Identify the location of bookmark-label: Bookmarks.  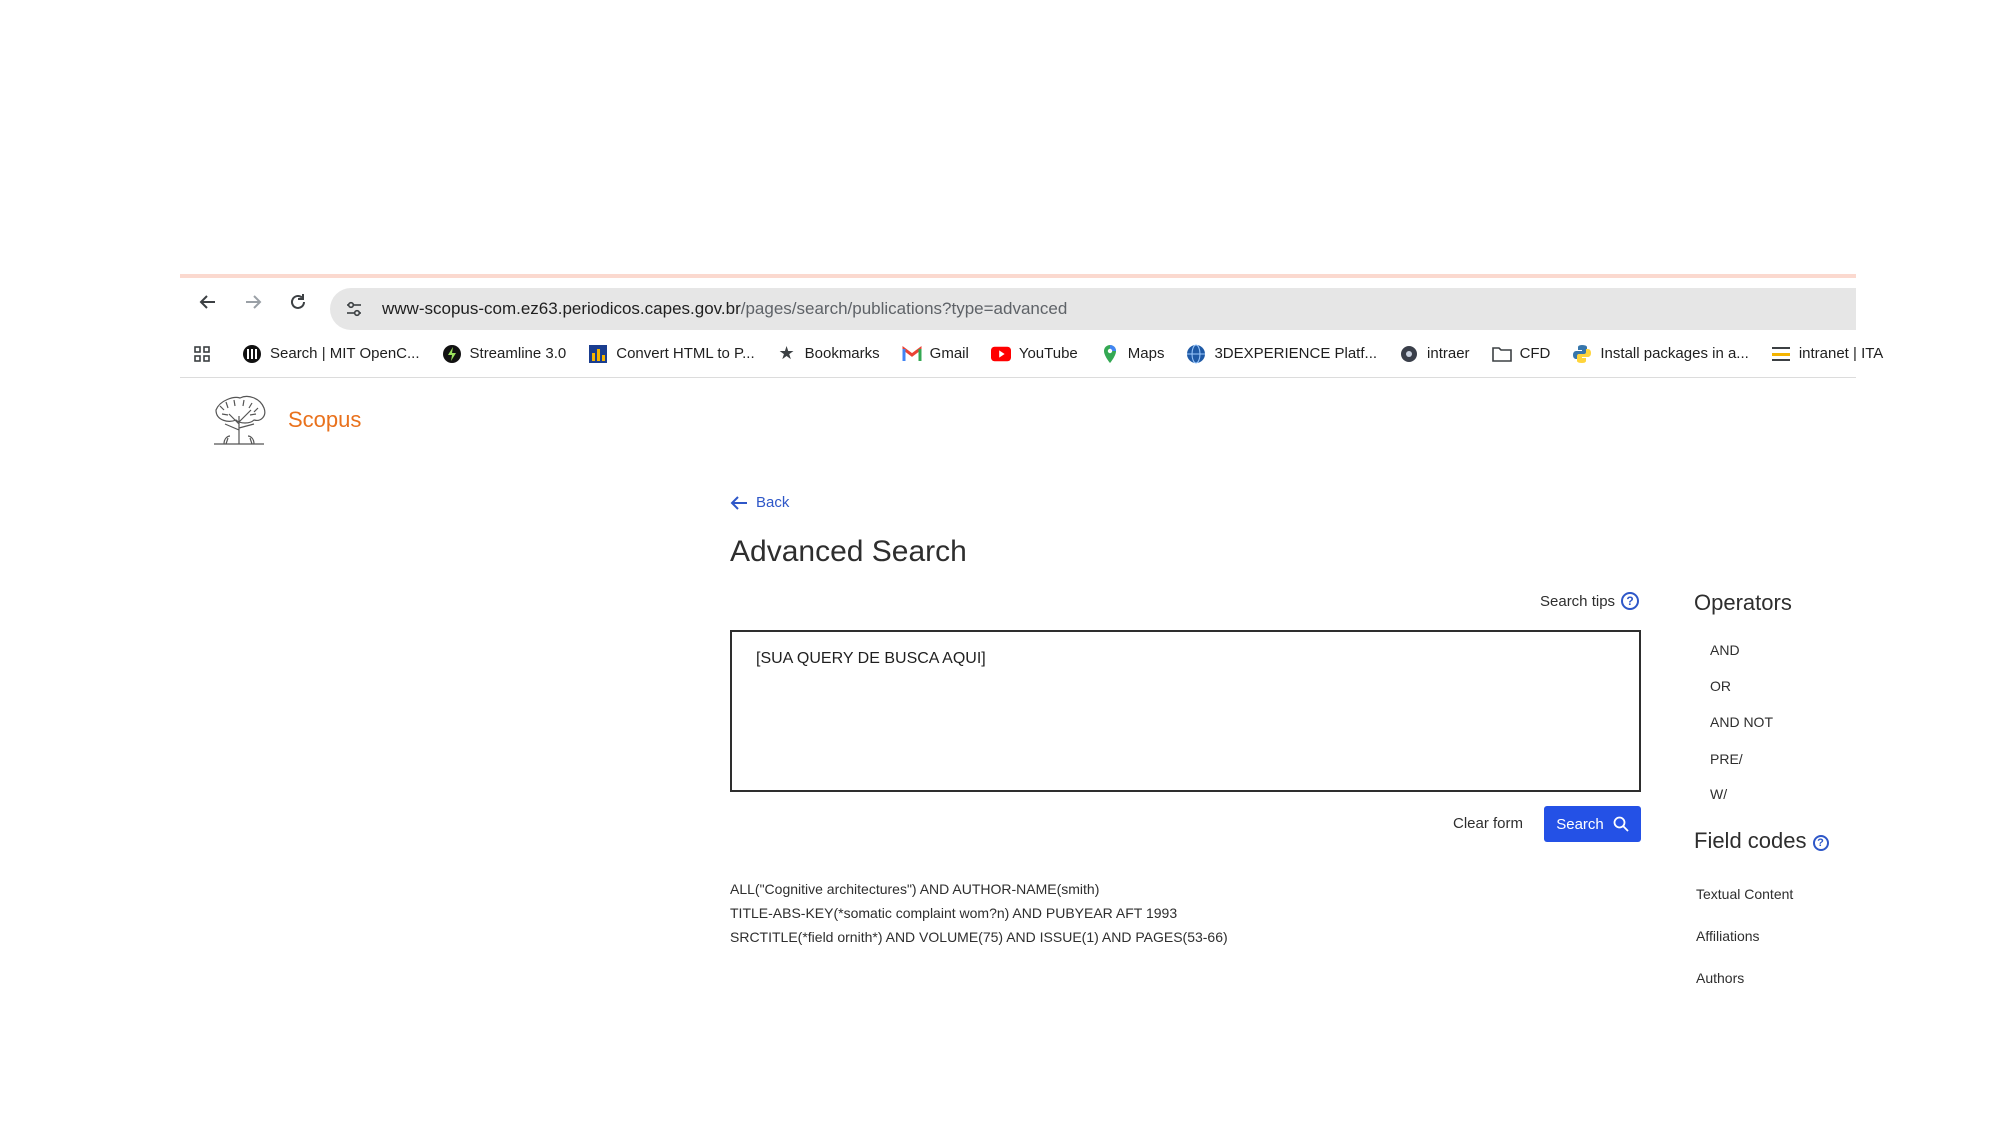
(842, 353).